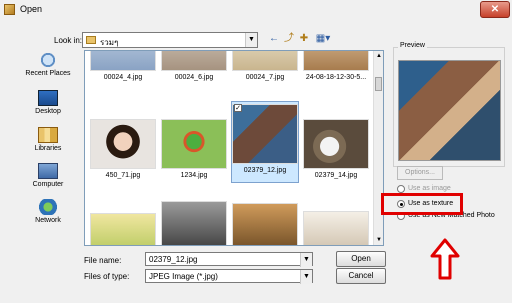 The height and width of the screenshot is (303, 512). I want to click on preview-title: Preview, so click(412, 45).